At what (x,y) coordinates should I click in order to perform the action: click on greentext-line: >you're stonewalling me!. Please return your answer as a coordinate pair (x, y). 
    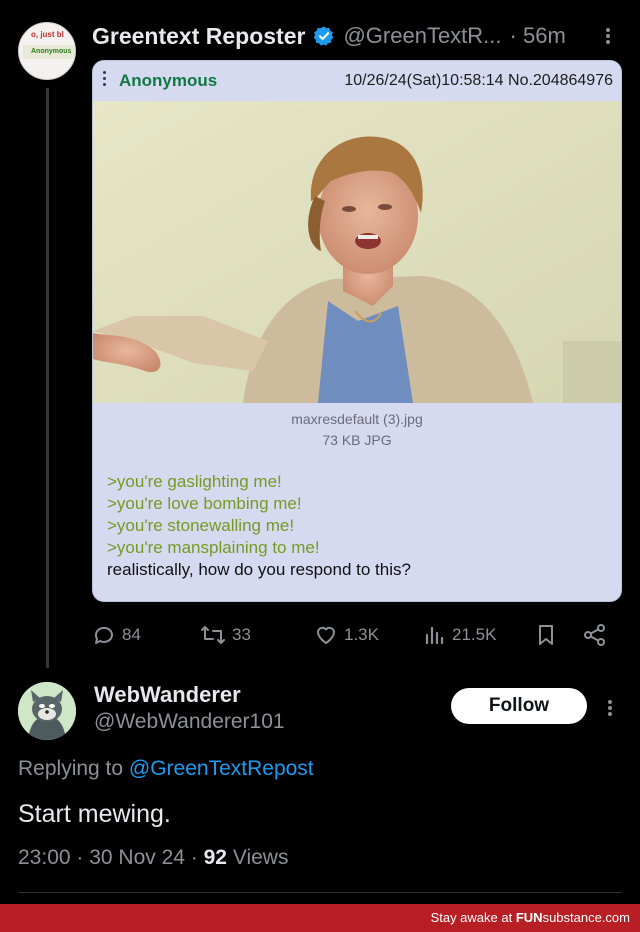
    Looking at the image, I should click on (201, 525).